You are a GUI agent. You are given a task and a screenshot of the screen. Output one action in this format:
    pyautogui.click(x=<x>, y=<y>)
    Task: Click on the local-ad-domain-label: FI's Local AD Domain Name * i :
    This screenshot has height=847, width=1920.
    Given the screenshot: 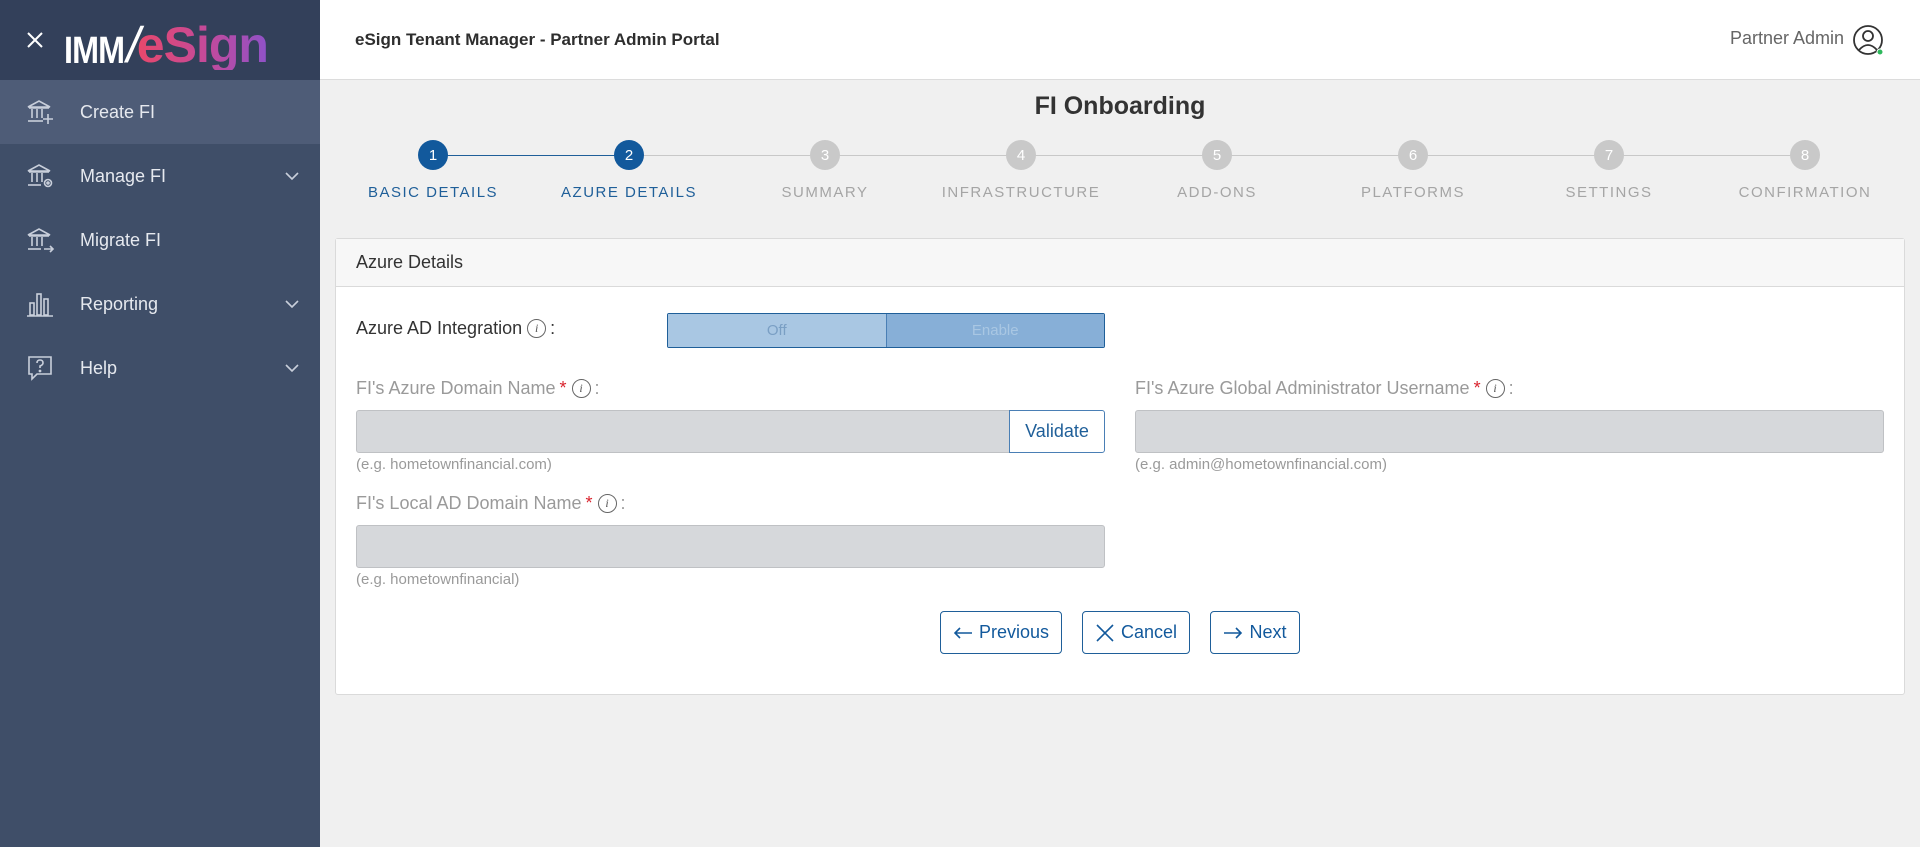 What is the action you would take?
    pyautogui.click(x=491, y=503)
    